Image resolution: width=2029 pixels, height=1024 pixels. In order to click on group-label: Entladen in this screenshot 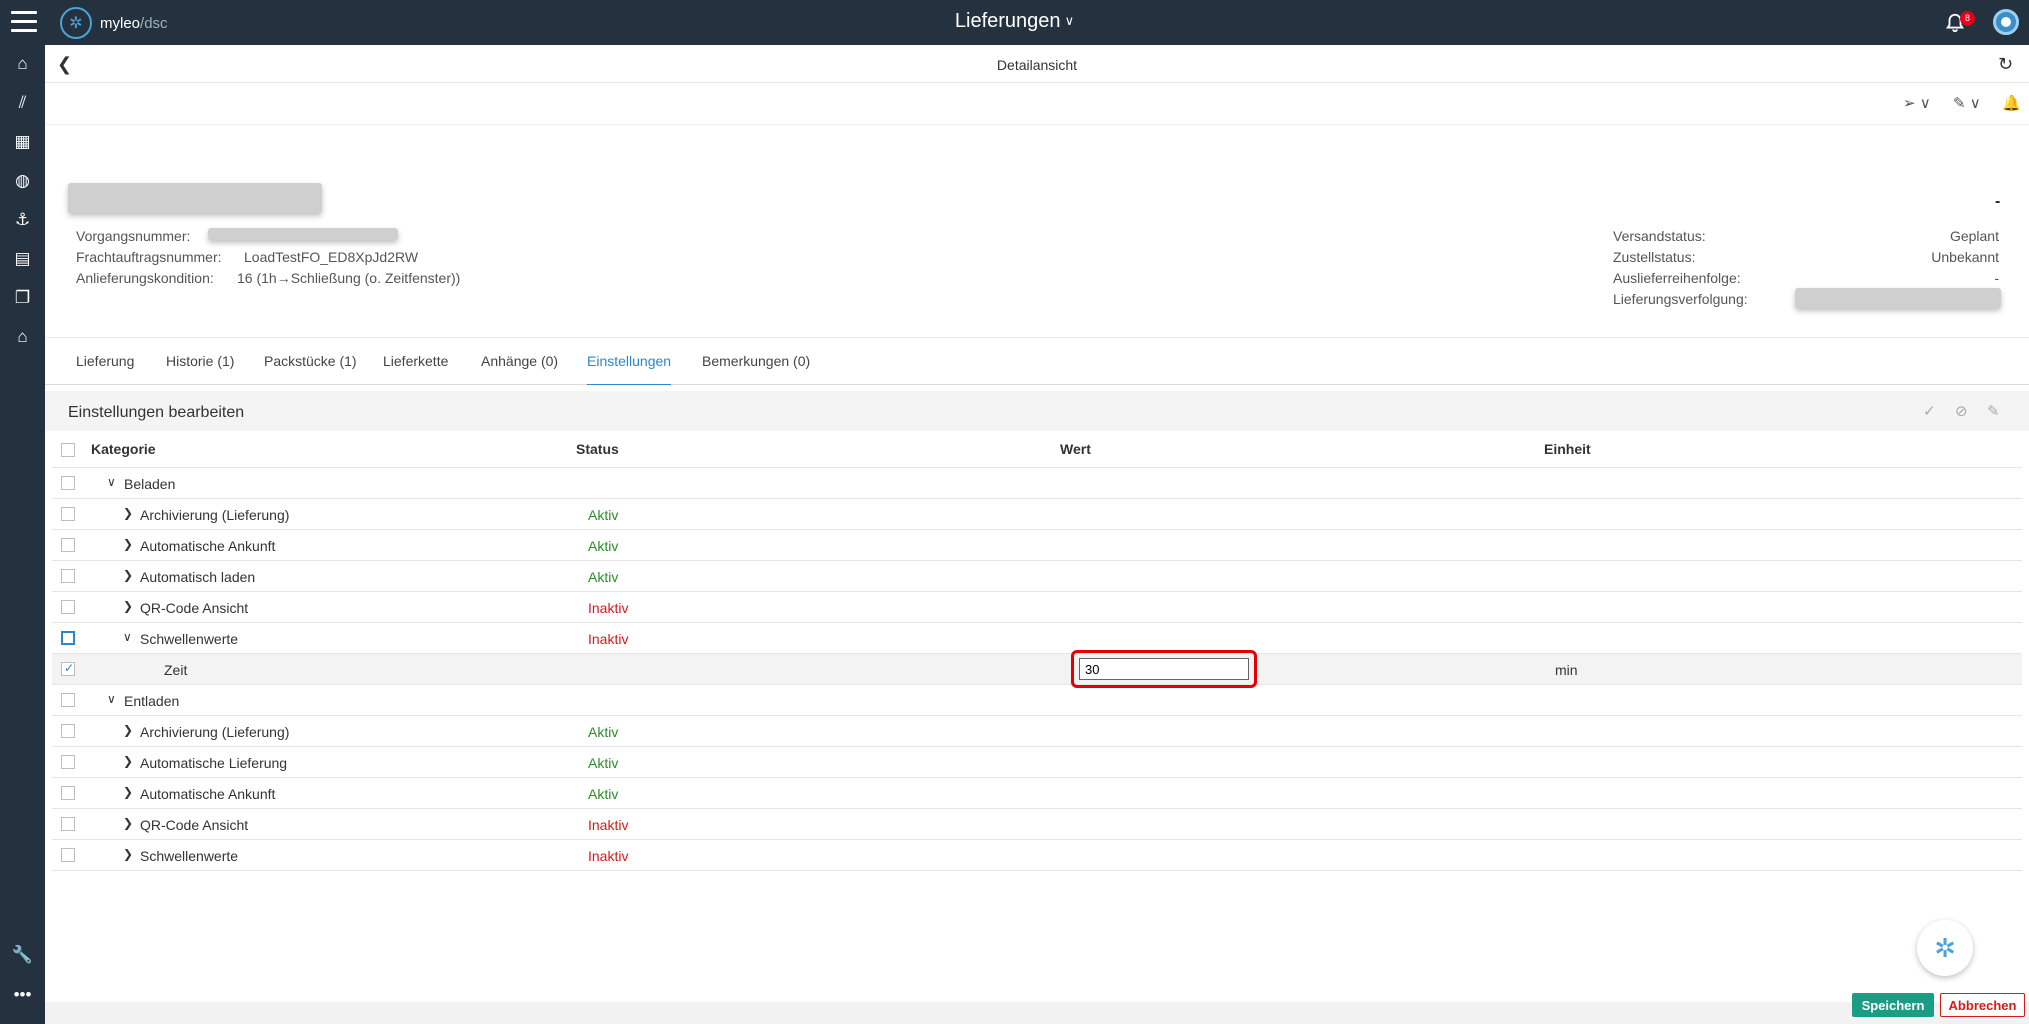, I will do `click(152, 701)`.